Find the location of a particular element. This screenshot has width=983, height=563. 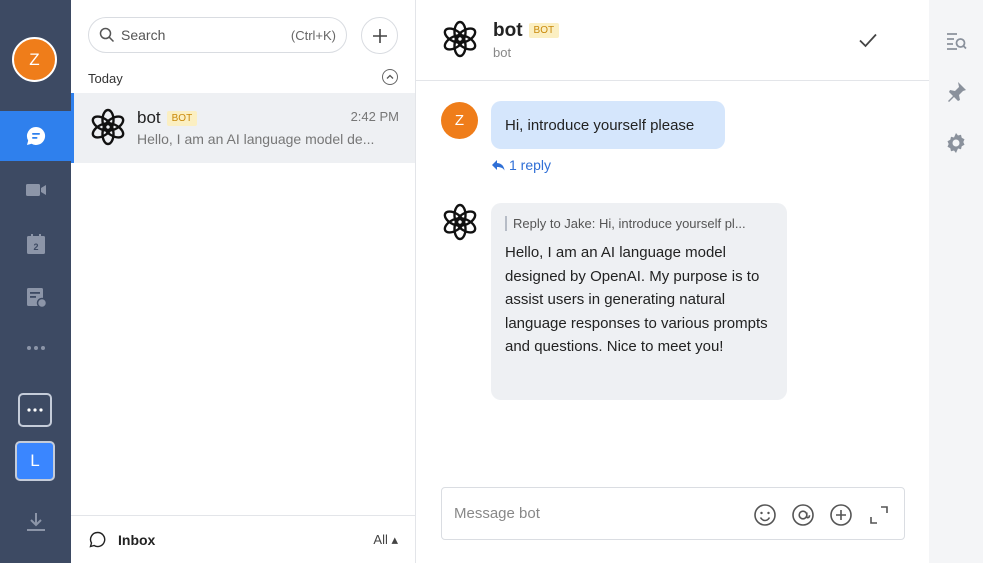

pin-icon is located at coordinates (956, 92).